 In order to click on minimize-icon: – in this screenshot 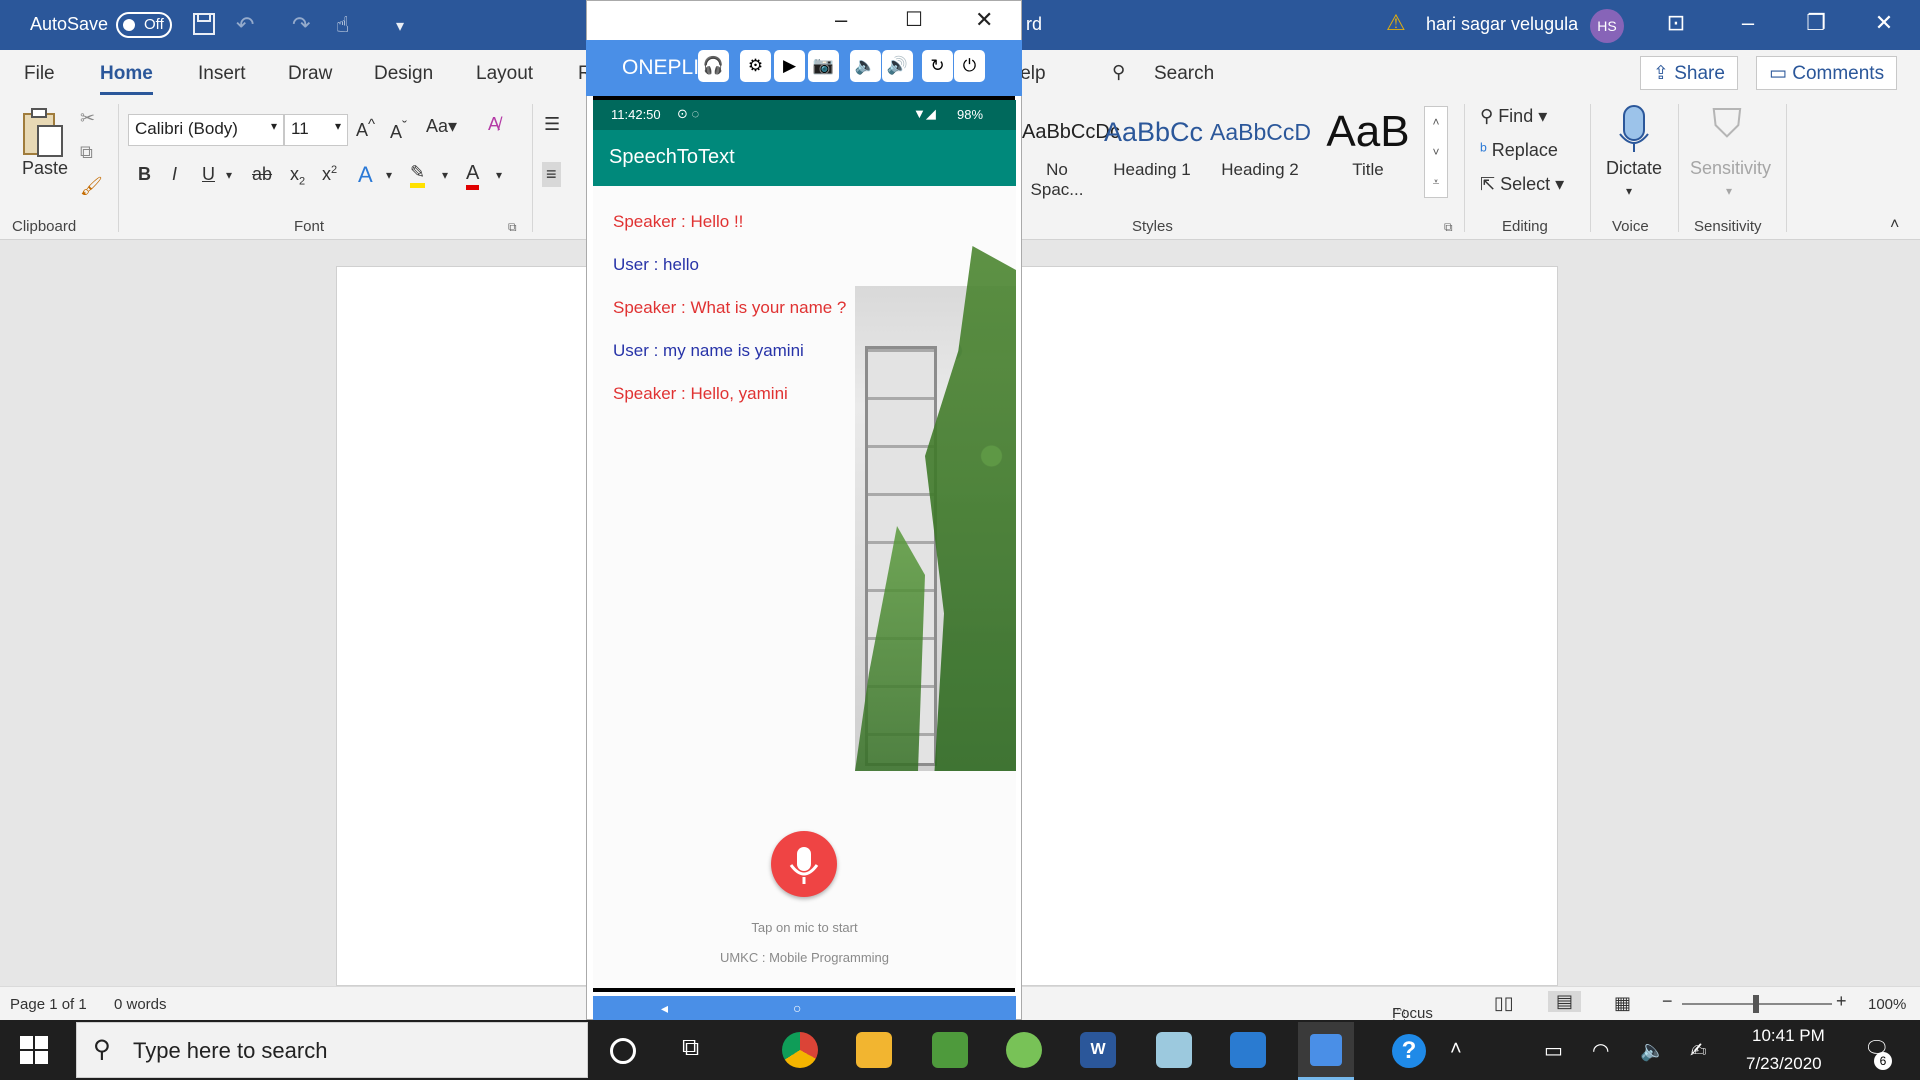, I will do `click(1748, 23)`.